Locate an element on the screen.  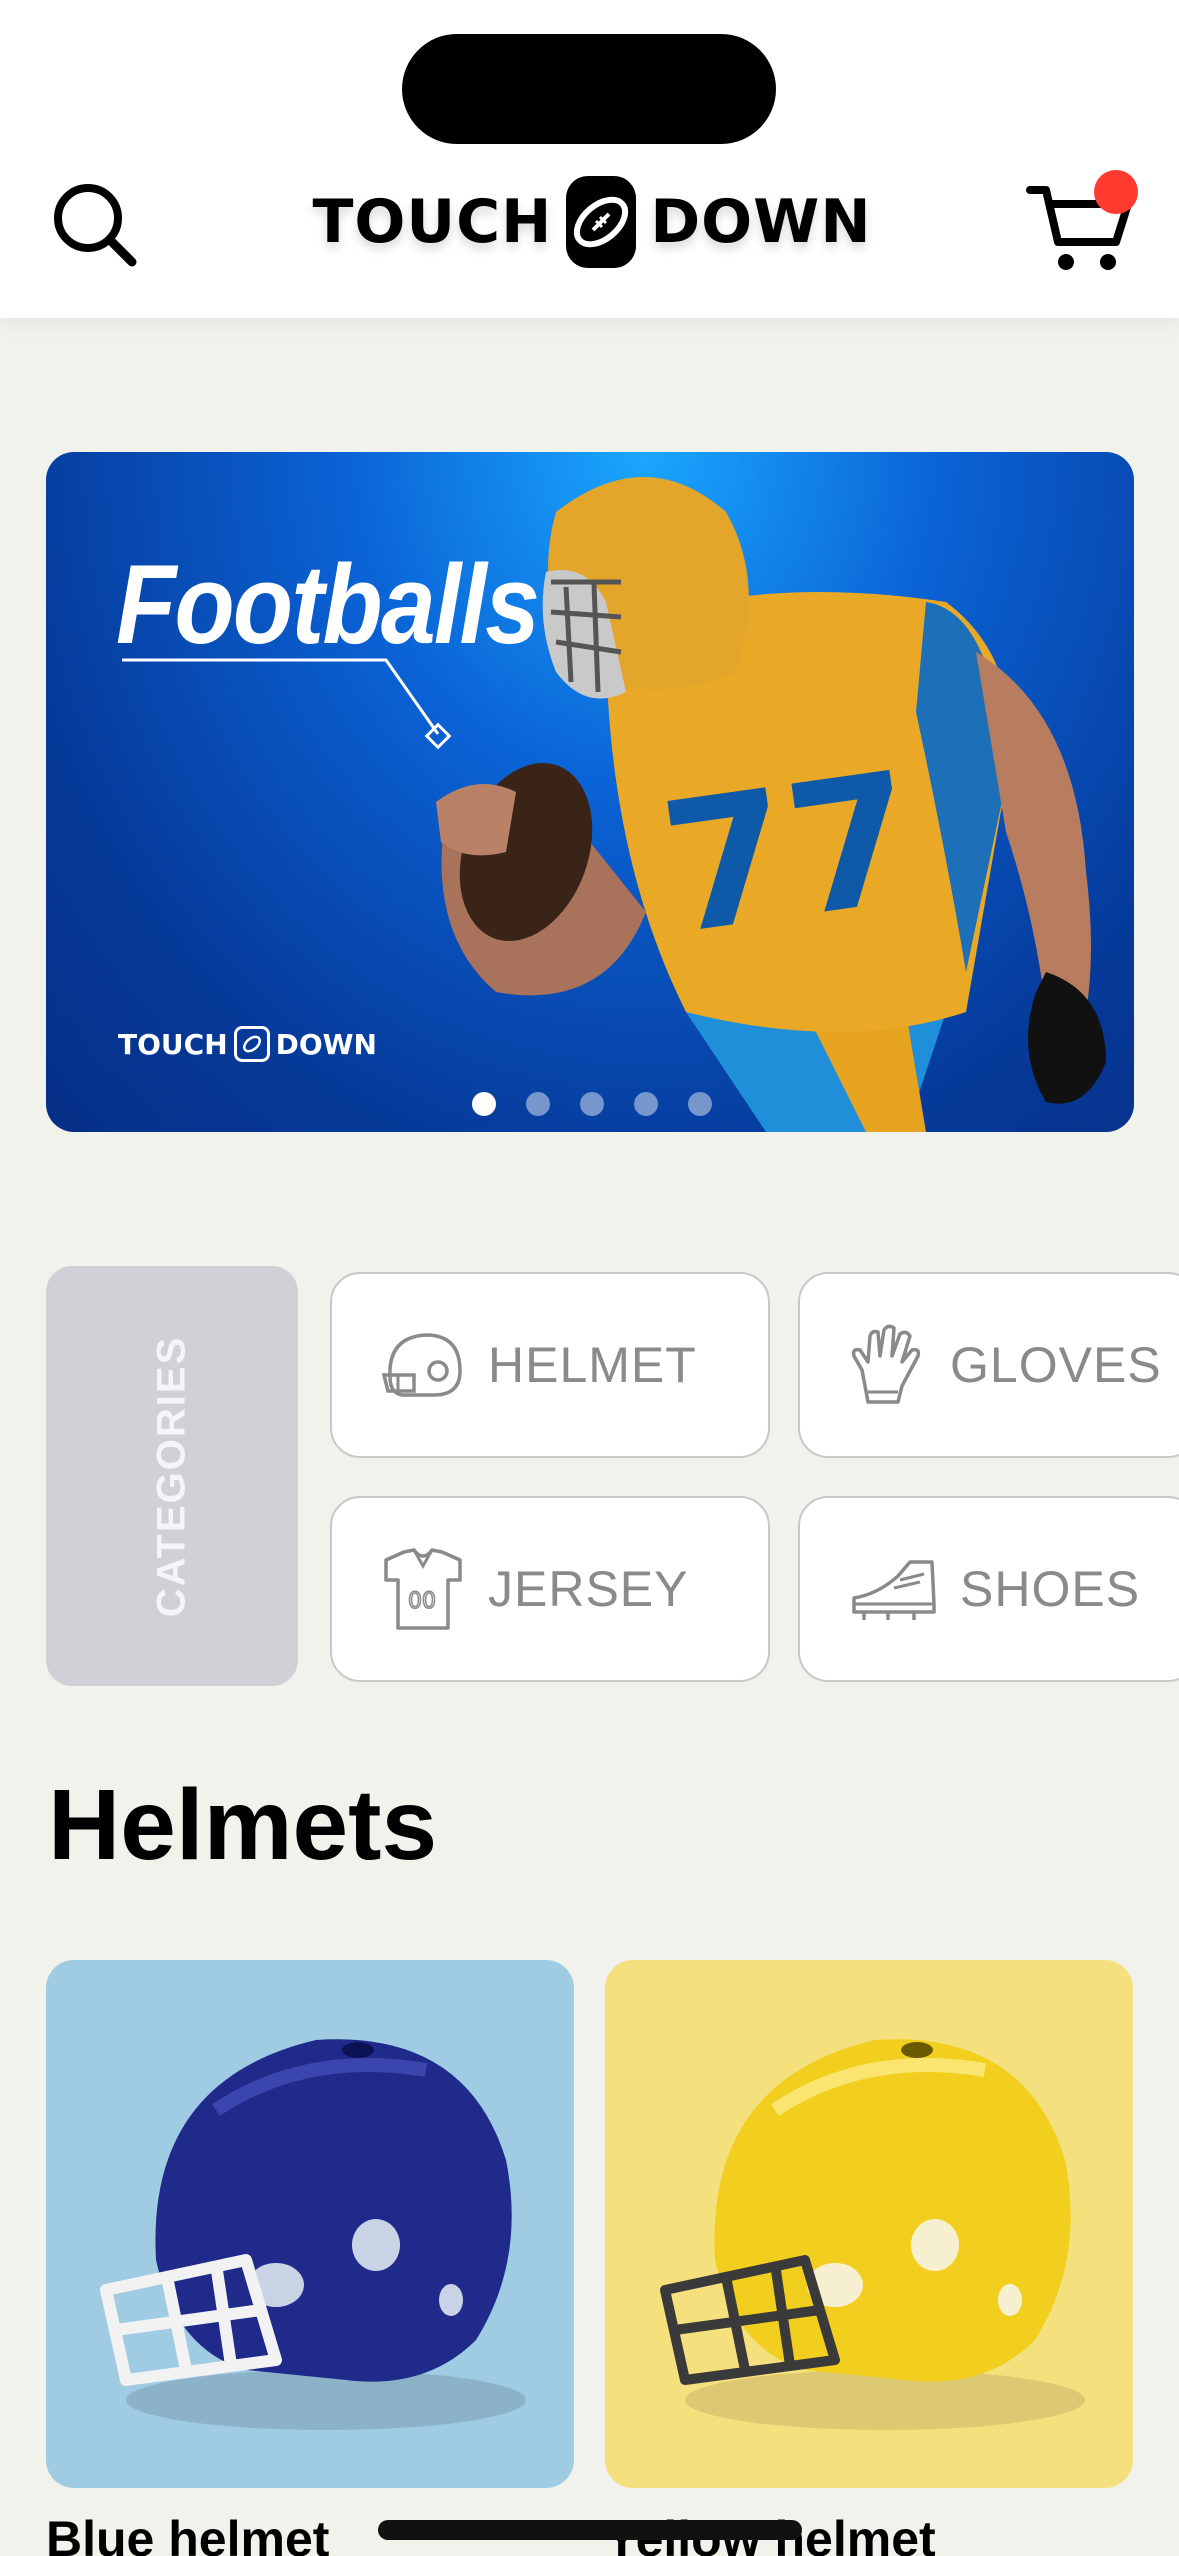
logo-text-left: TOUCH is located at coordinates (432, 222).